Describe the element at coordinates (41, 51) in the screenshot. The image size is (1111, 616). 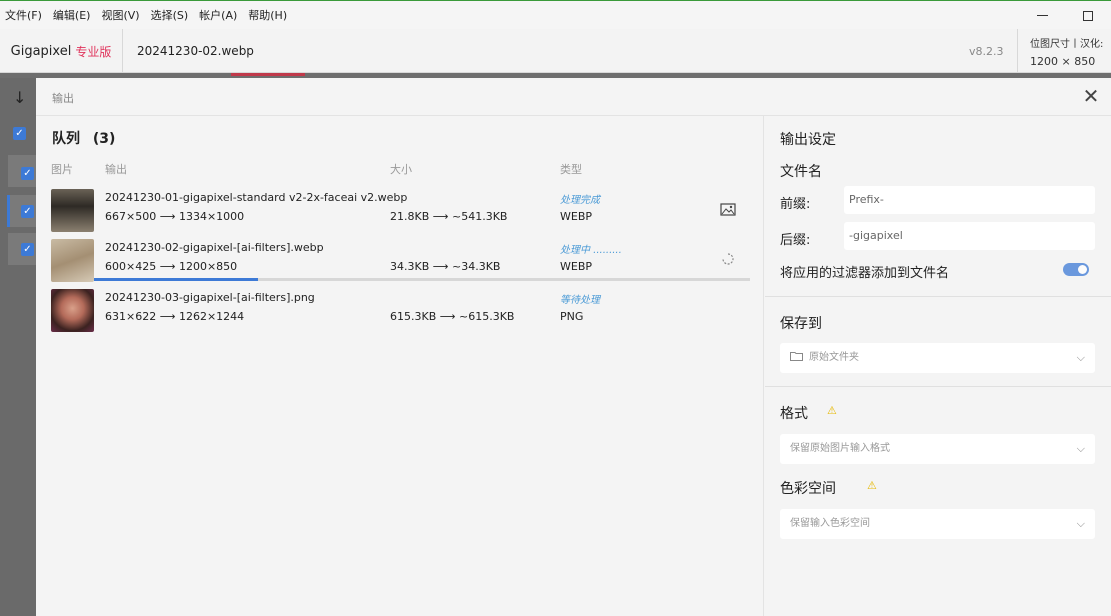
I see `brand-name: Gigapixel` at that location.